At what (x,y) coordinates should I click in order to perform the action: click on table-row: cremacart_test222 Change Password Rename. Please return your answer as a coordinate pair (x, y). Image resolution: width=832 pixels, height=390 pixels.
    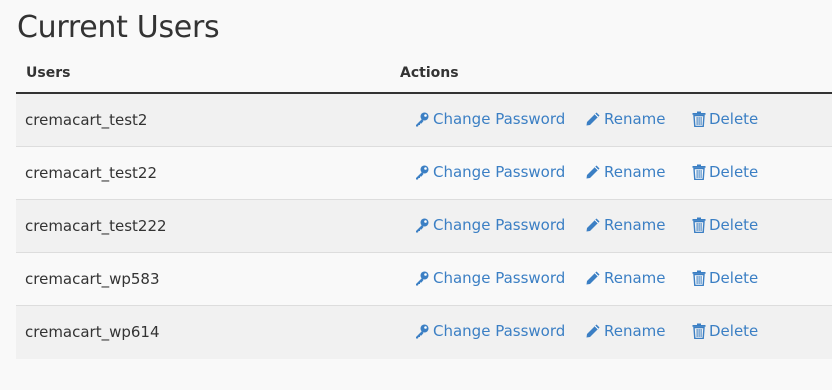
    Looking at the image, I should click on (424, 226).